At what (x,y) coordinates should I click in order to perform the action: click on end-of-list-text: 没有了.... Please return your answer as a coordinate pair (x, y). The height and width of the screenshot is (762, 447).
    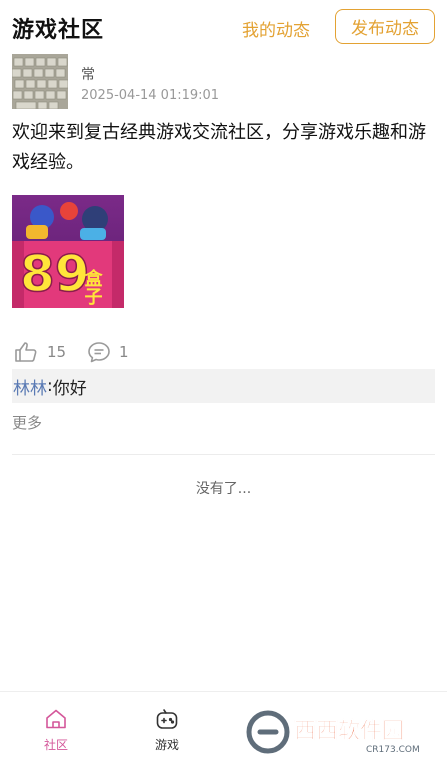
    Looking at the image, I should click on (223, 489).